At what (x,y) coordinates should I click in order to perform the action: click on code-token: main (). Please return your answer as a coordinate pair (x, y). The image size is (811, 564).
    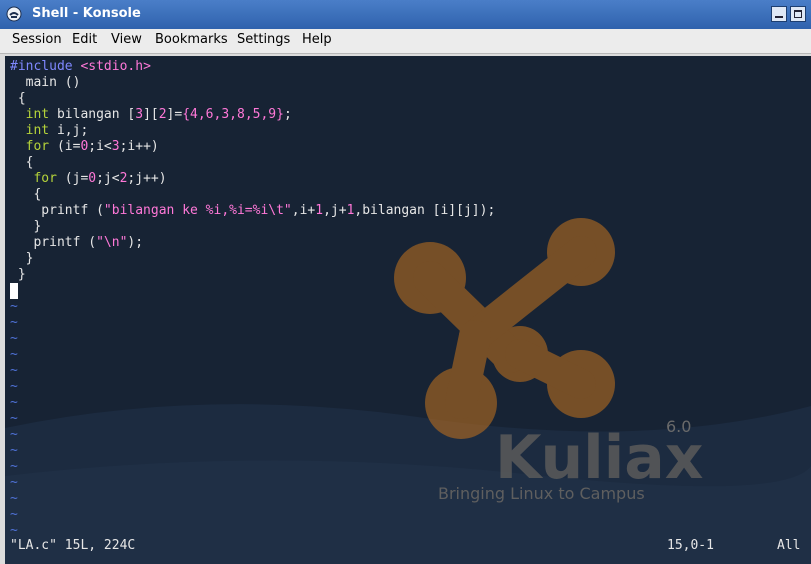
    Looking at the image, I should click on (45, 82).